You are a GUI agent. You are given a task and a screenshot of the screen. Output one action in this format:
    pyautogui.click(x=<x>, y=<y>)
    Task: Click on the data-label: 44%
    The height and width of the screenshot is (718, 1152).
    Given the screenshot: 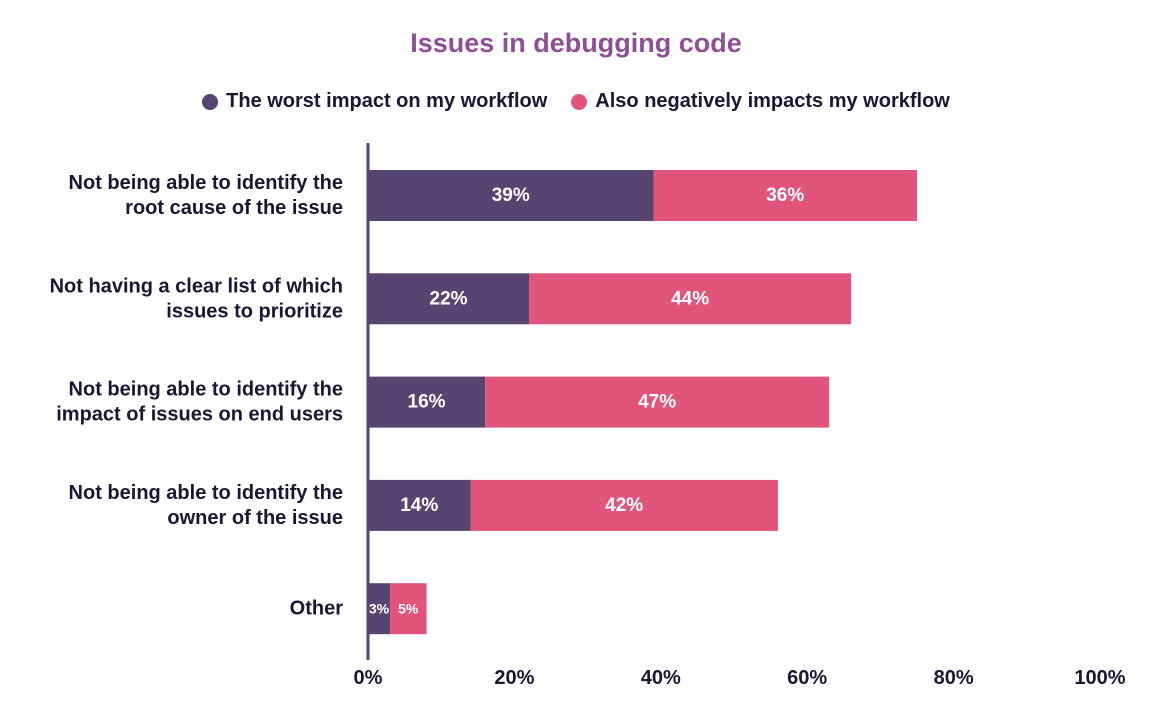 What is the action you would take?
    pyautogui.click(x=690, y=298)
    